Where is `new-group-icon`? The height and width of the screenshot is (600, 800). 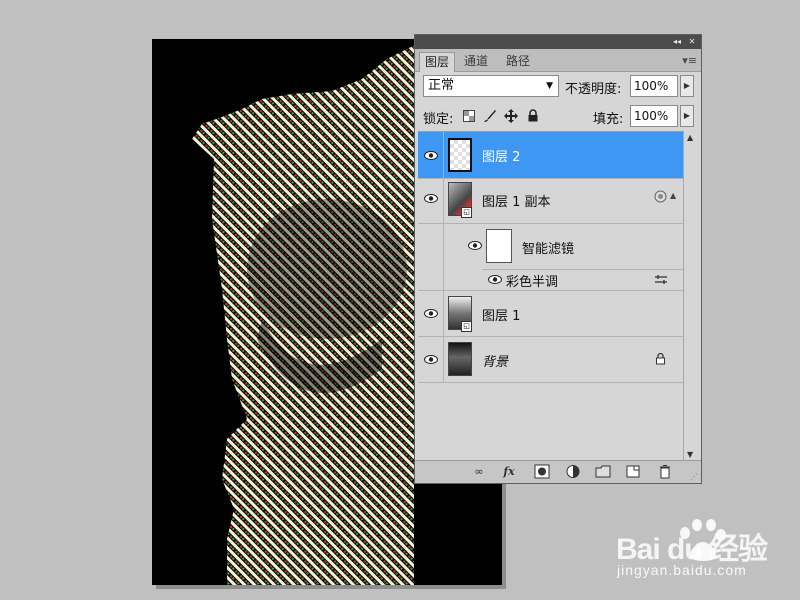 new-group-icon is located at coordinates (603, 471).